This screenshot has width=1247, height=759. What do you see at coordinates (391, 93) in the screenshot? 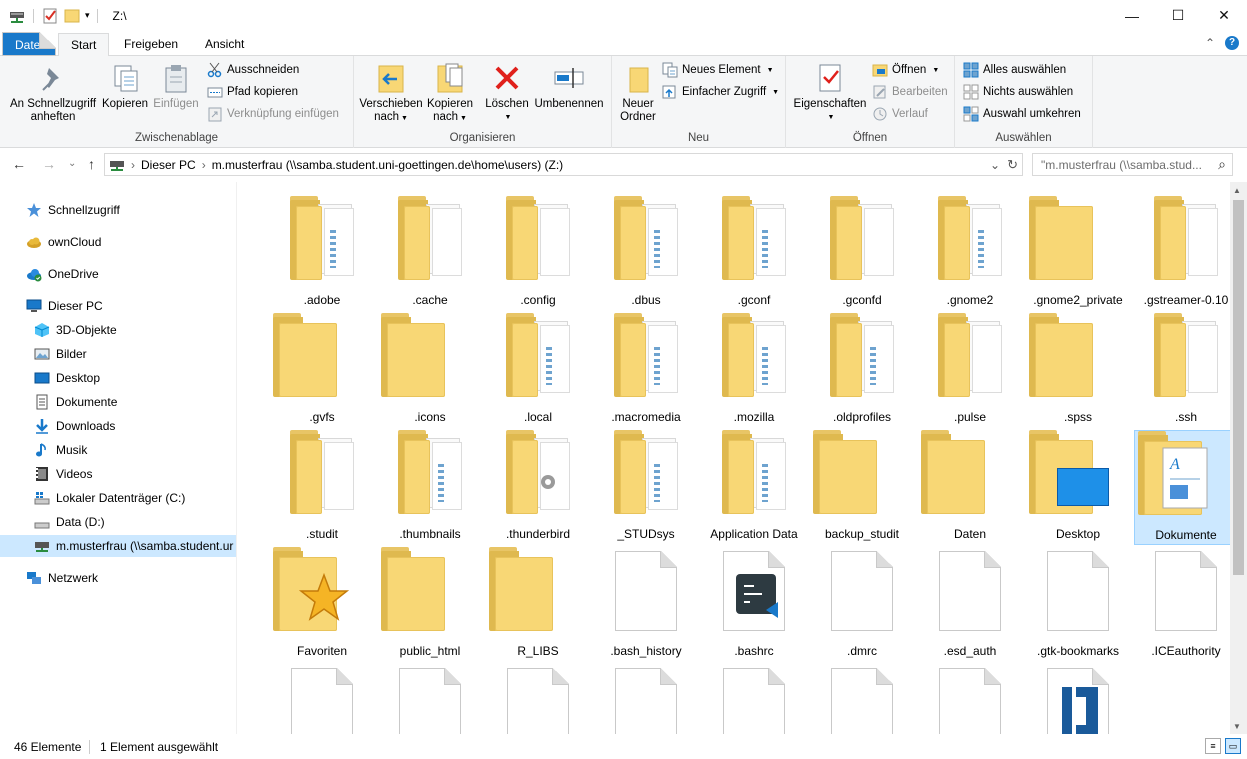
I see `move-to-button: Verschieben nach ▼` at bounding box center [391, 93].